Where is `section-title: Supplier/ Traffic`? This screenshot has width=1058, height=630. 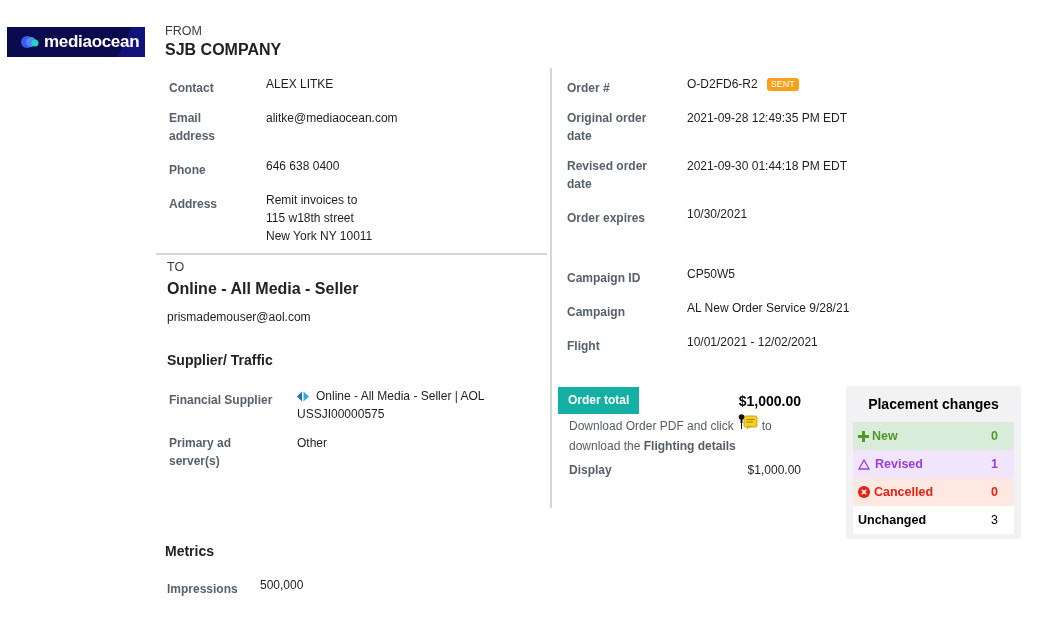 section-title: Supplier/ Traffic is located at coordinates (220, 360).